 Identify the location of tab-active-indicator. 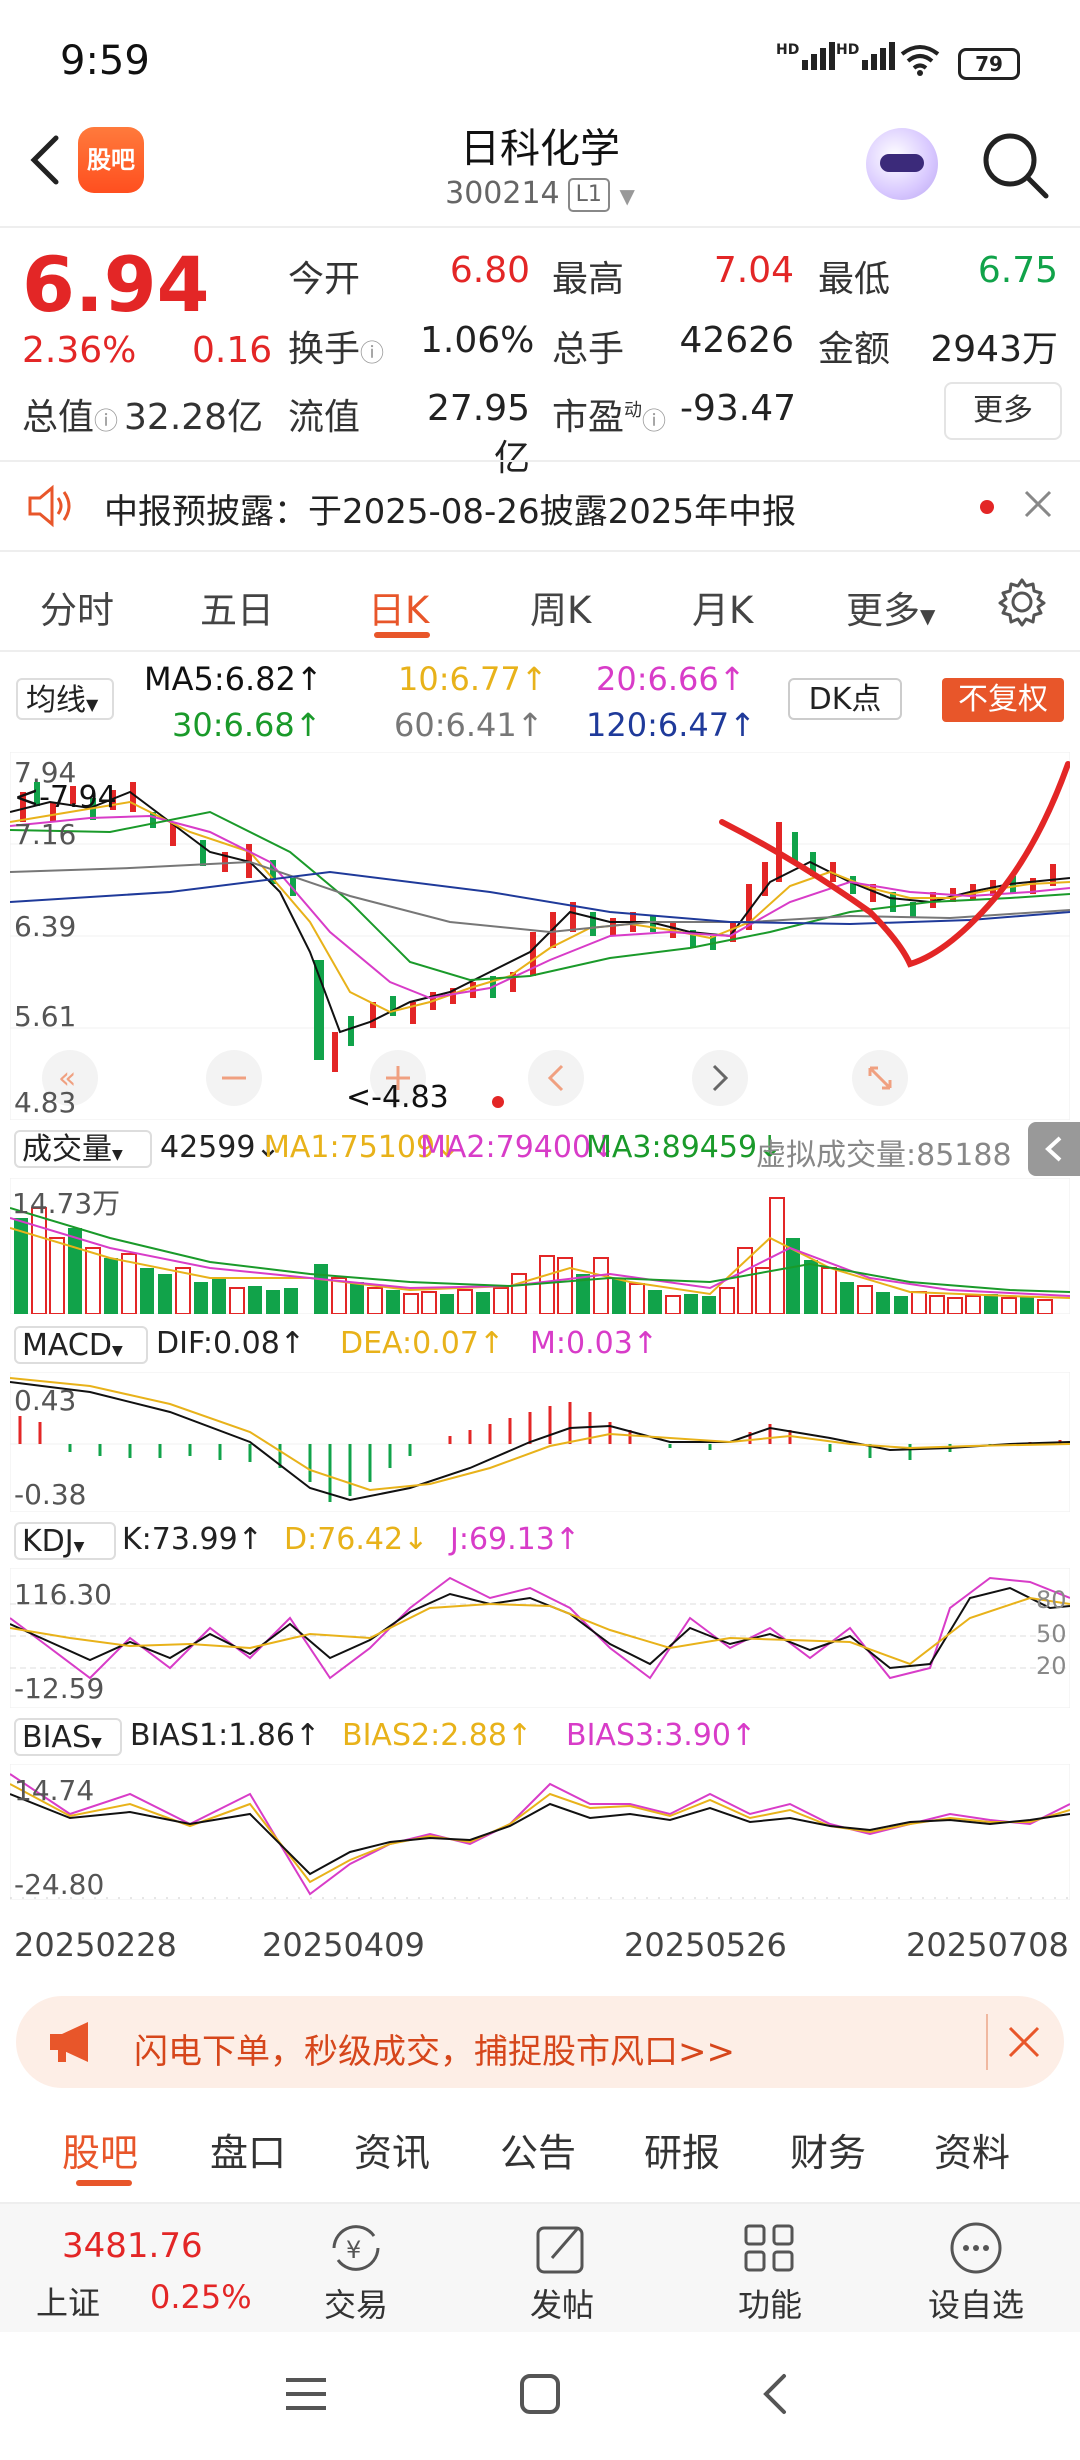
(402, 635).